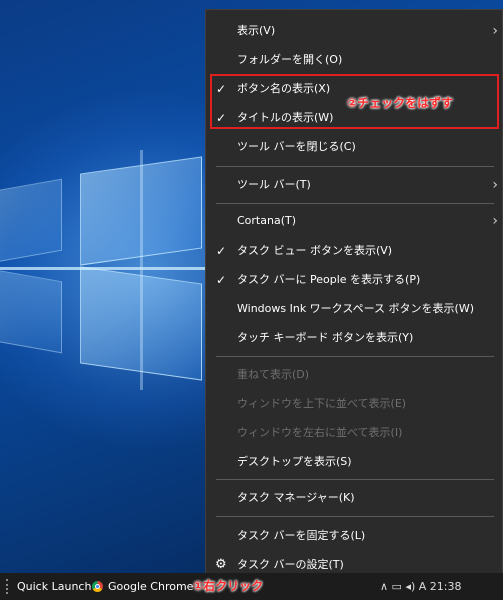 Image resolution: width=503 pixels, height=600 pixels. I want to click on menu-item-label: Cortana(T), so click(267, 220).